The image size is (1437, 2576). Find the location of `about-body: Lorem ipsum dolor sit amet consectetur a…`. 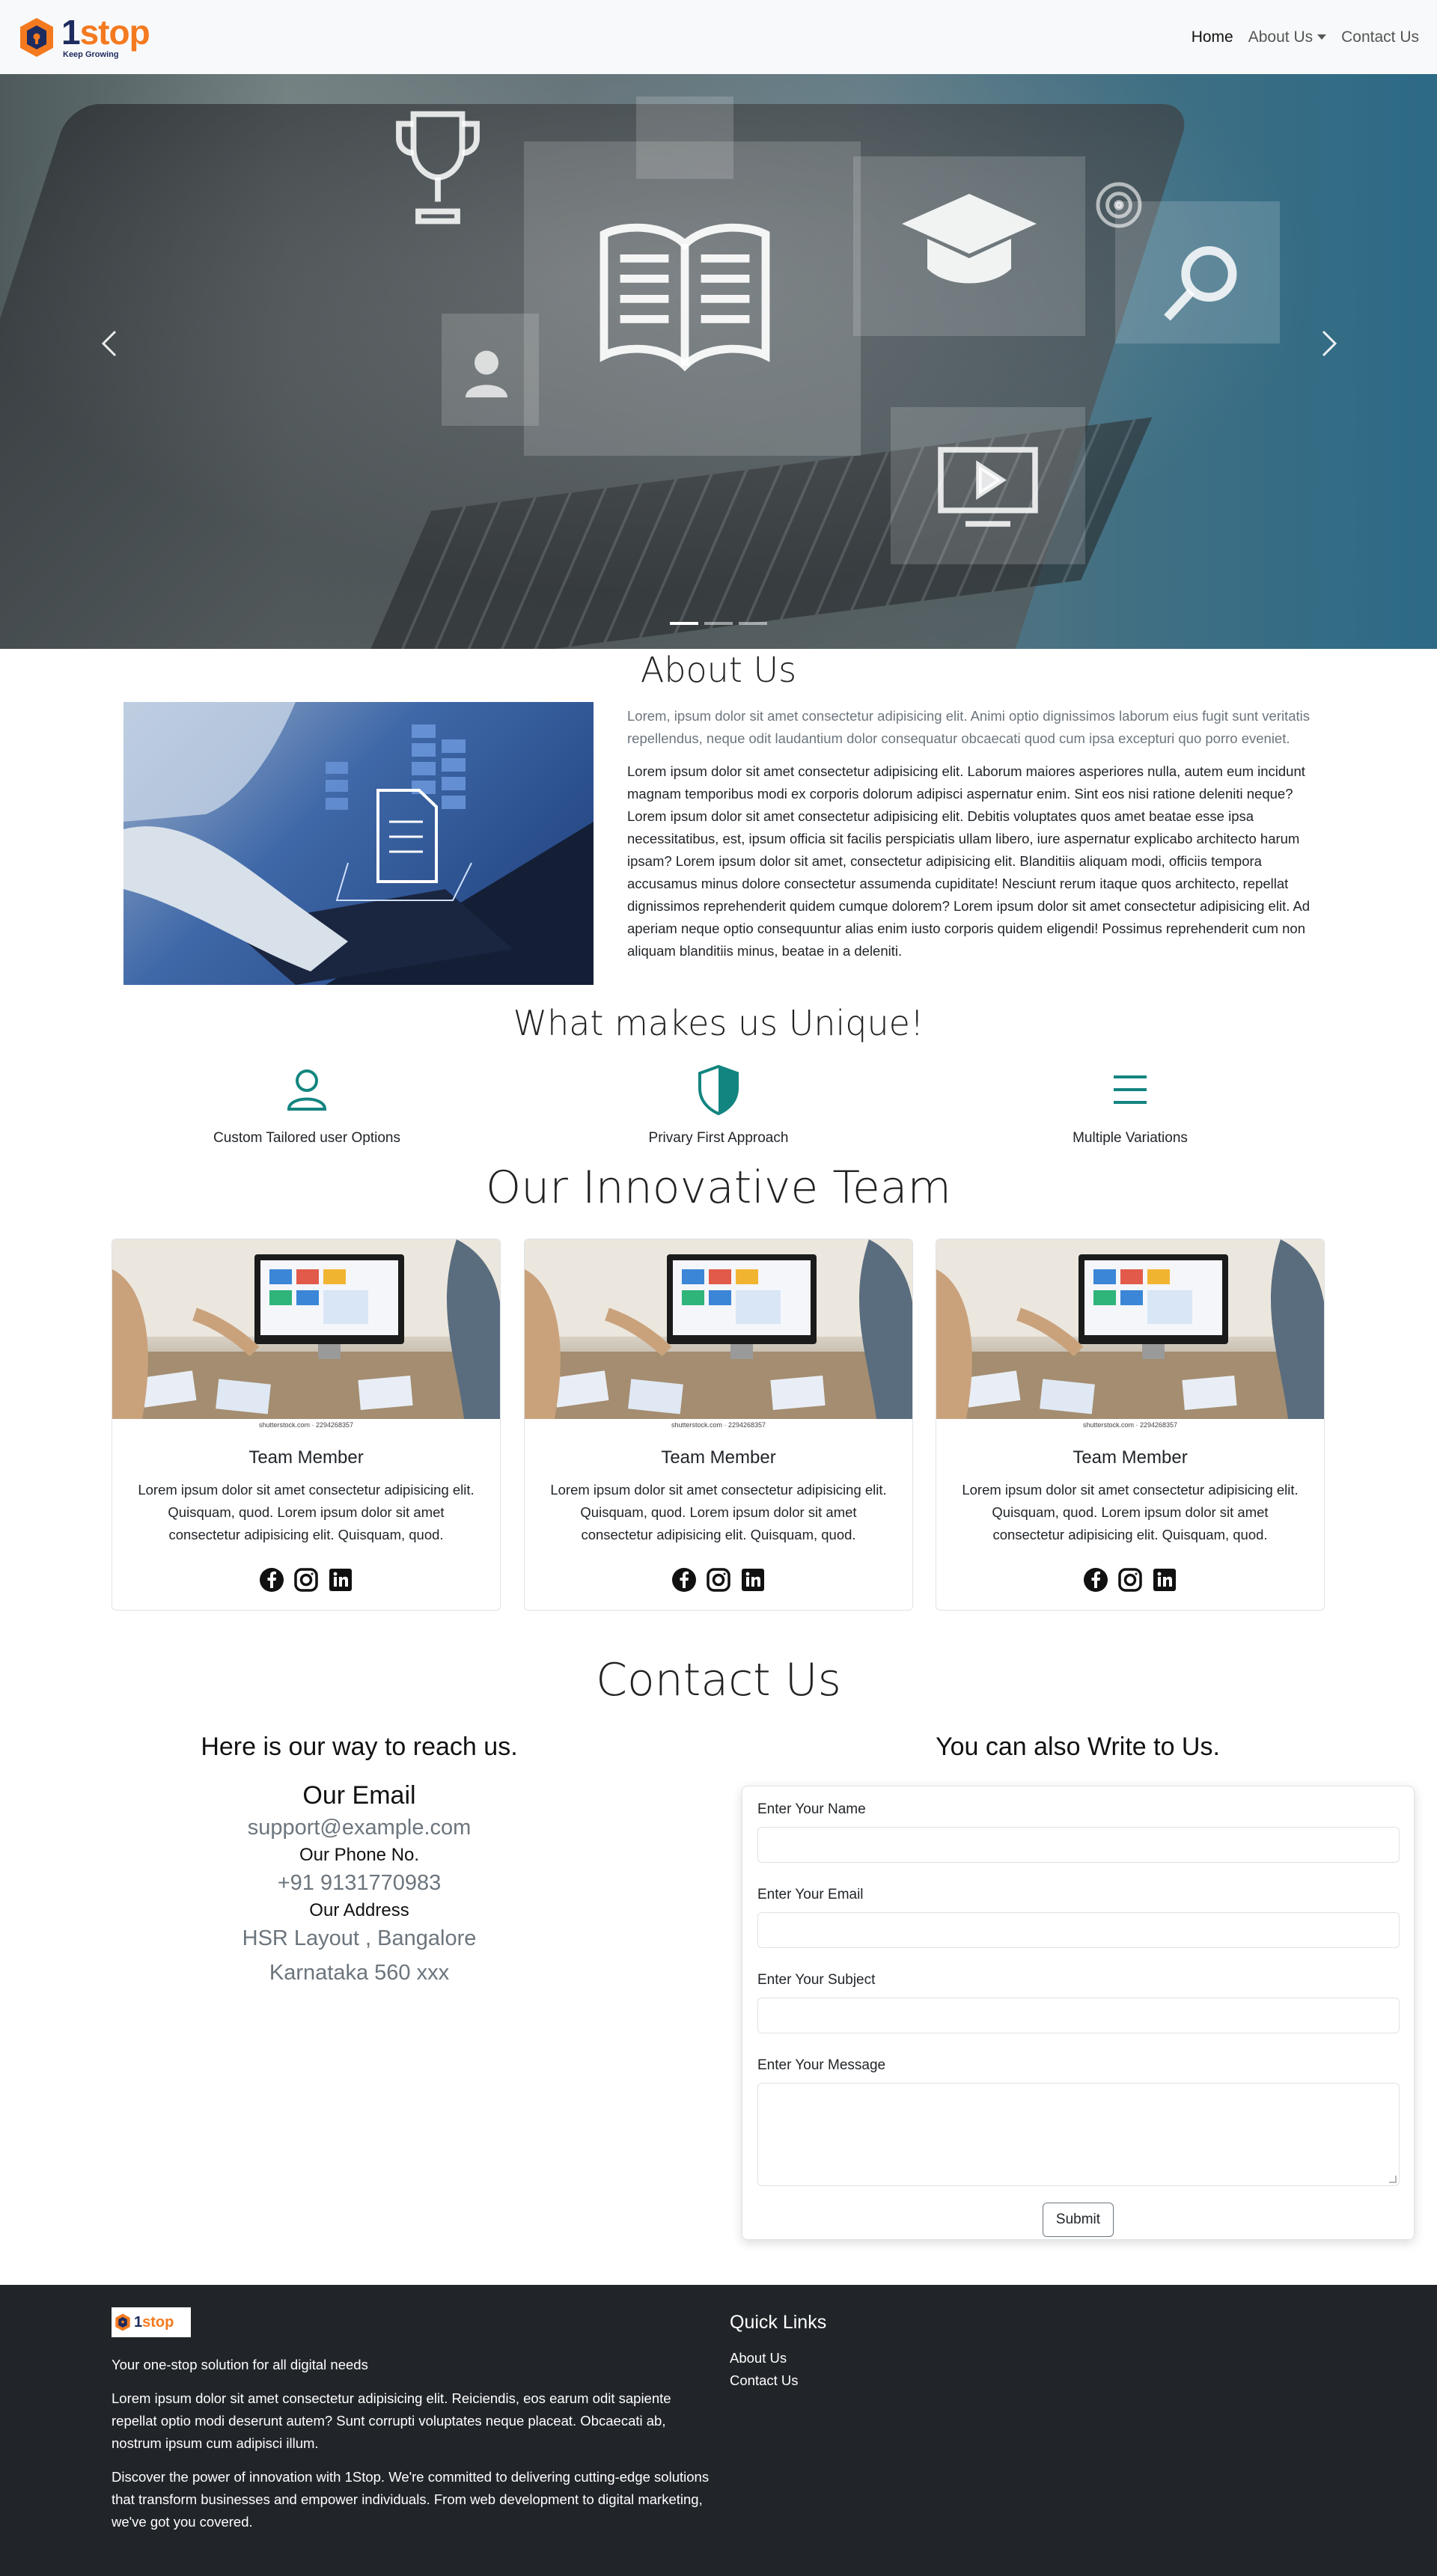

about-body: Lorem ipsum dolor sit amet consectetur a… is located at coordinates (969, 861).